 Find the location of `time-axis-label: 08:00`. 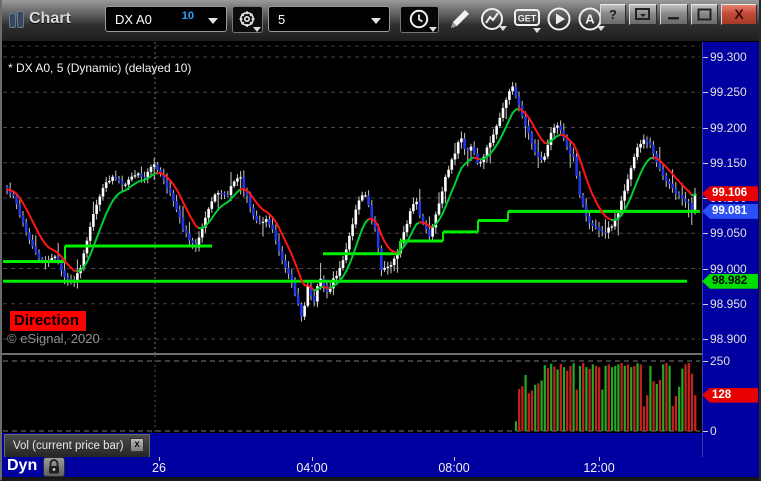

time-axis-label: 08:00 is located at coordinates (454, 468).